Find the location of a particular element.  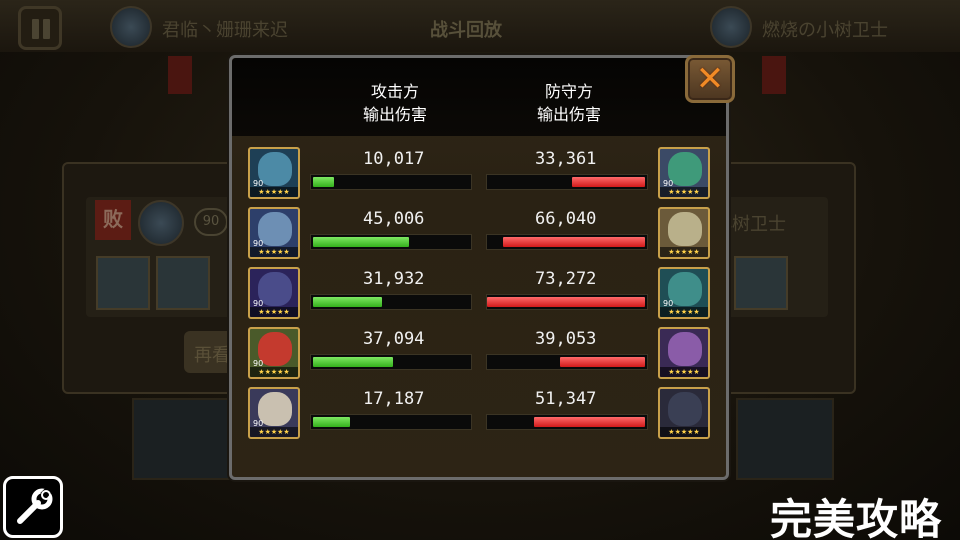

damage-row: 90 ★★★★★ 37,094 39,053 ★★★★★ is located at coordinates (480, 353).